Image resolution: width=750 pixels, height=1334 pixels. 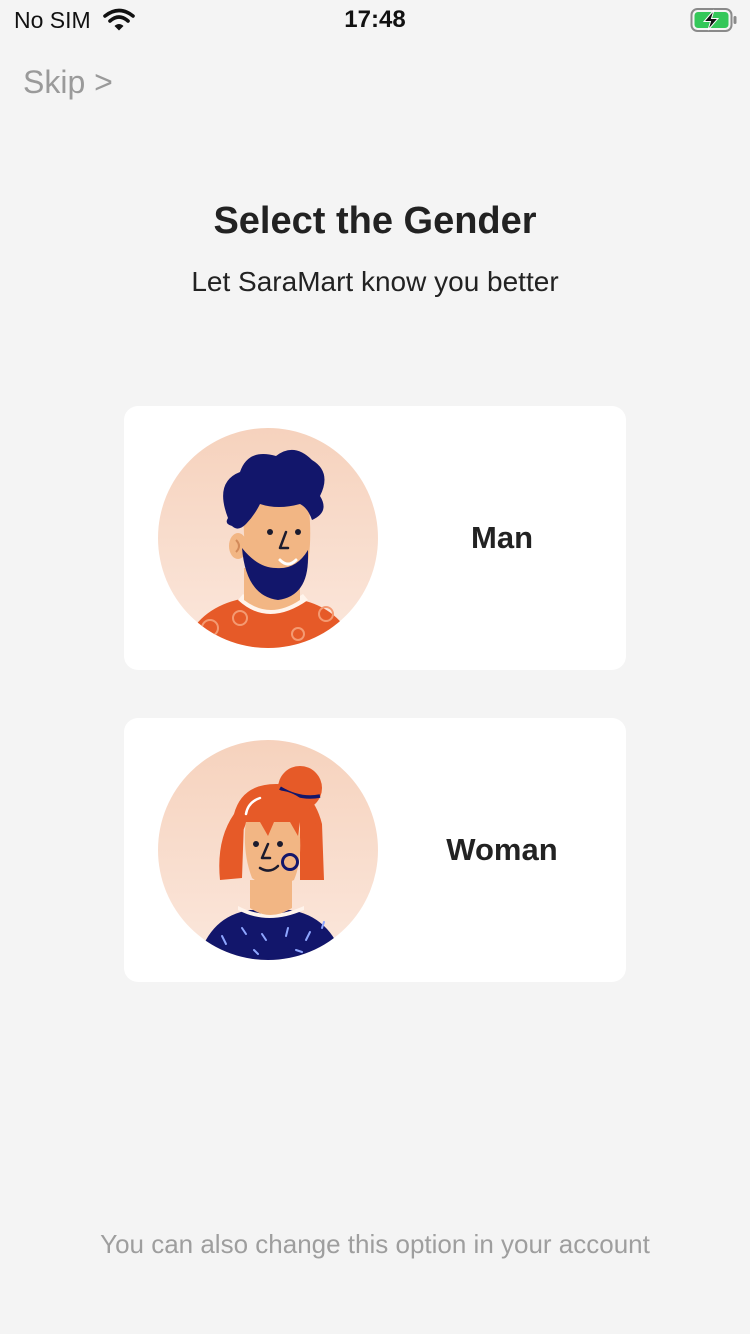 What do you see at coordinates (714, 22) in the screenshot?
I see `battery-charging-icon` at bounding box center [714, 22].